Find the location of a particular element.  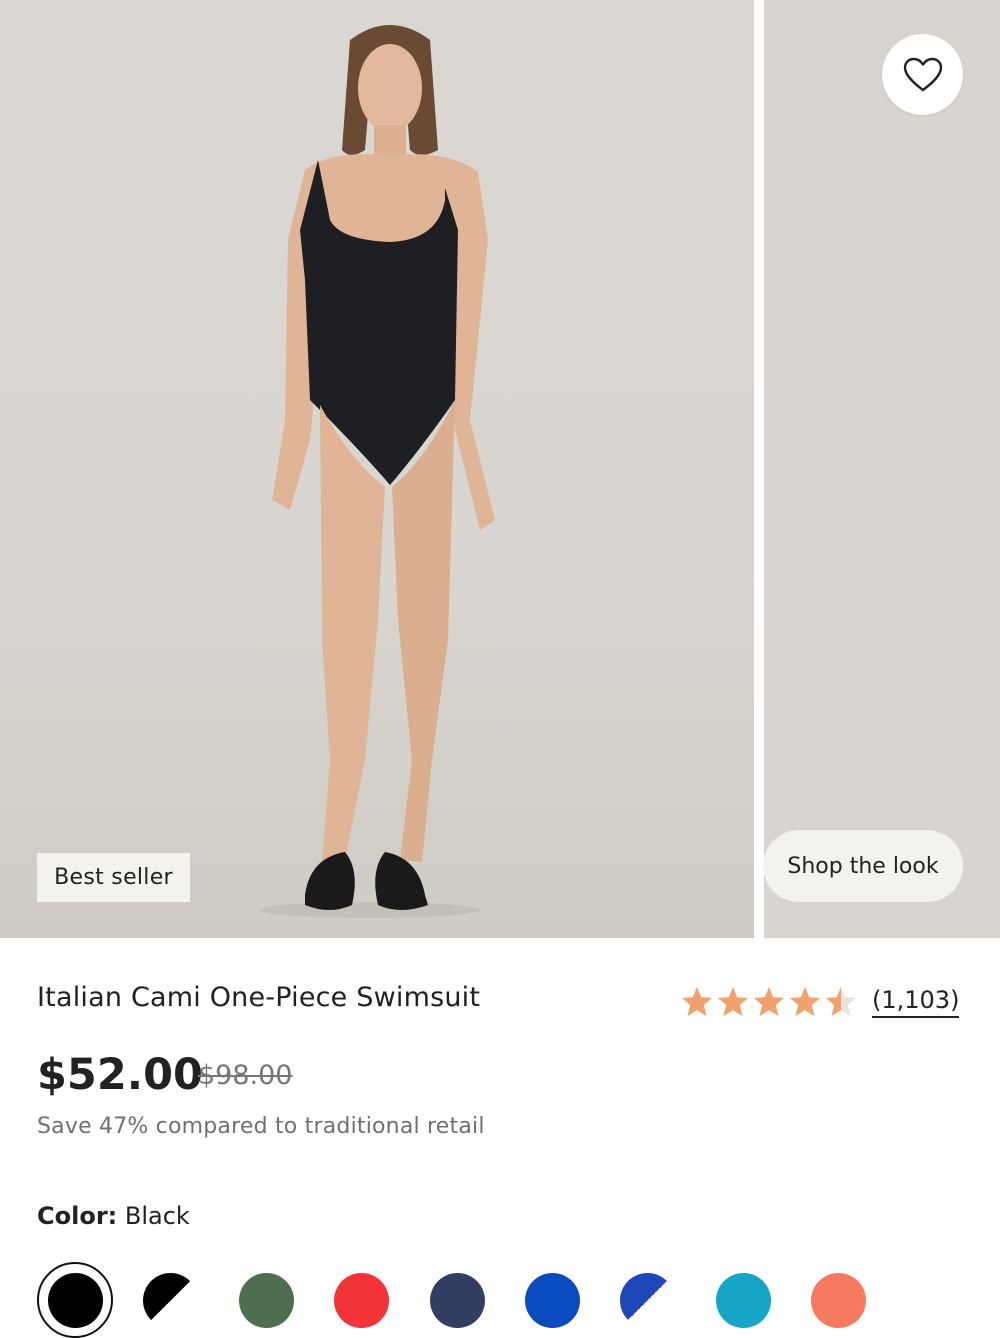

color-swatch-teal is located at coordinates (743, 1300).